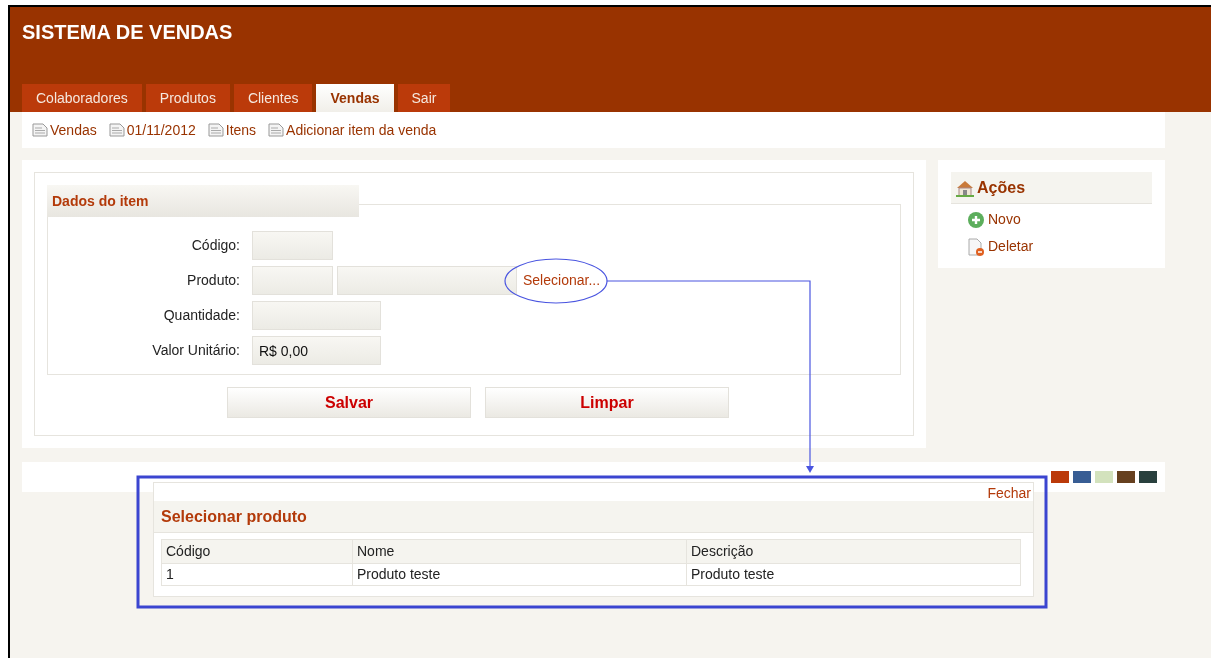  What do you see at coordinates (73, 130) in the screenshot?
I see `breadcrumb-link: Vendas` at bounding box center [73, 130].